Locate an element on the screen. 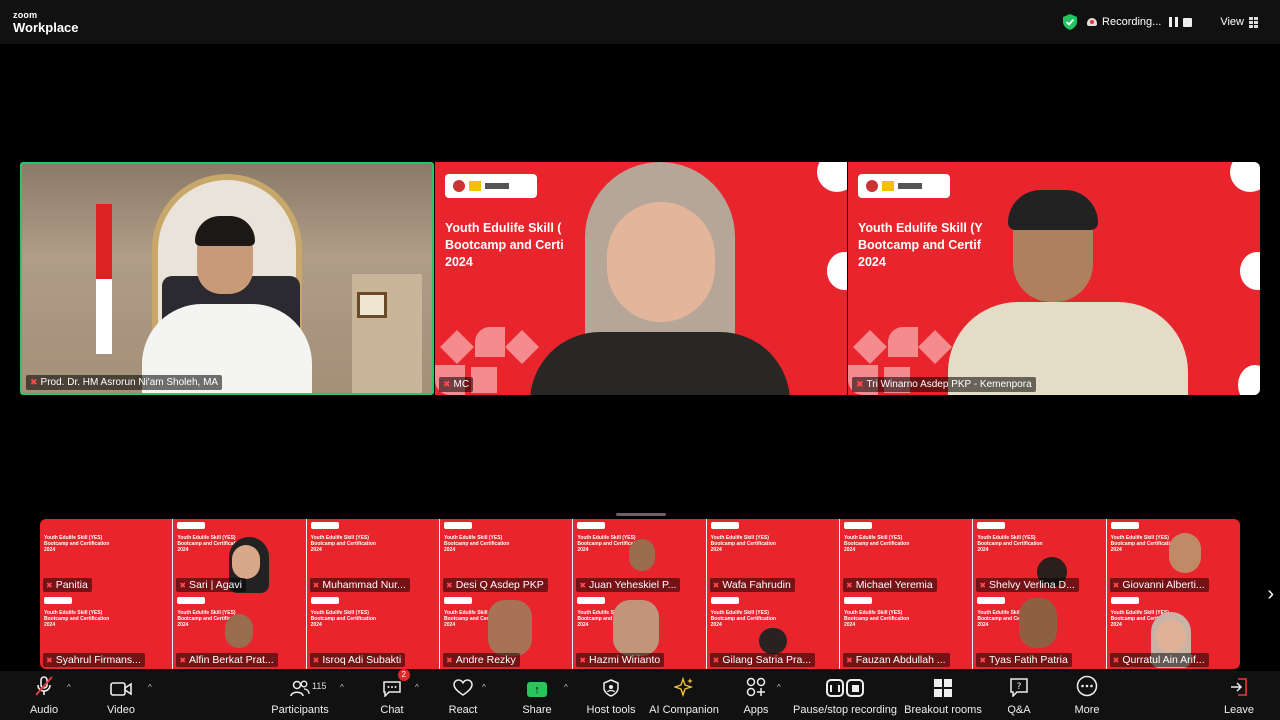  more-button: More is located at coordinates (1087, 695).